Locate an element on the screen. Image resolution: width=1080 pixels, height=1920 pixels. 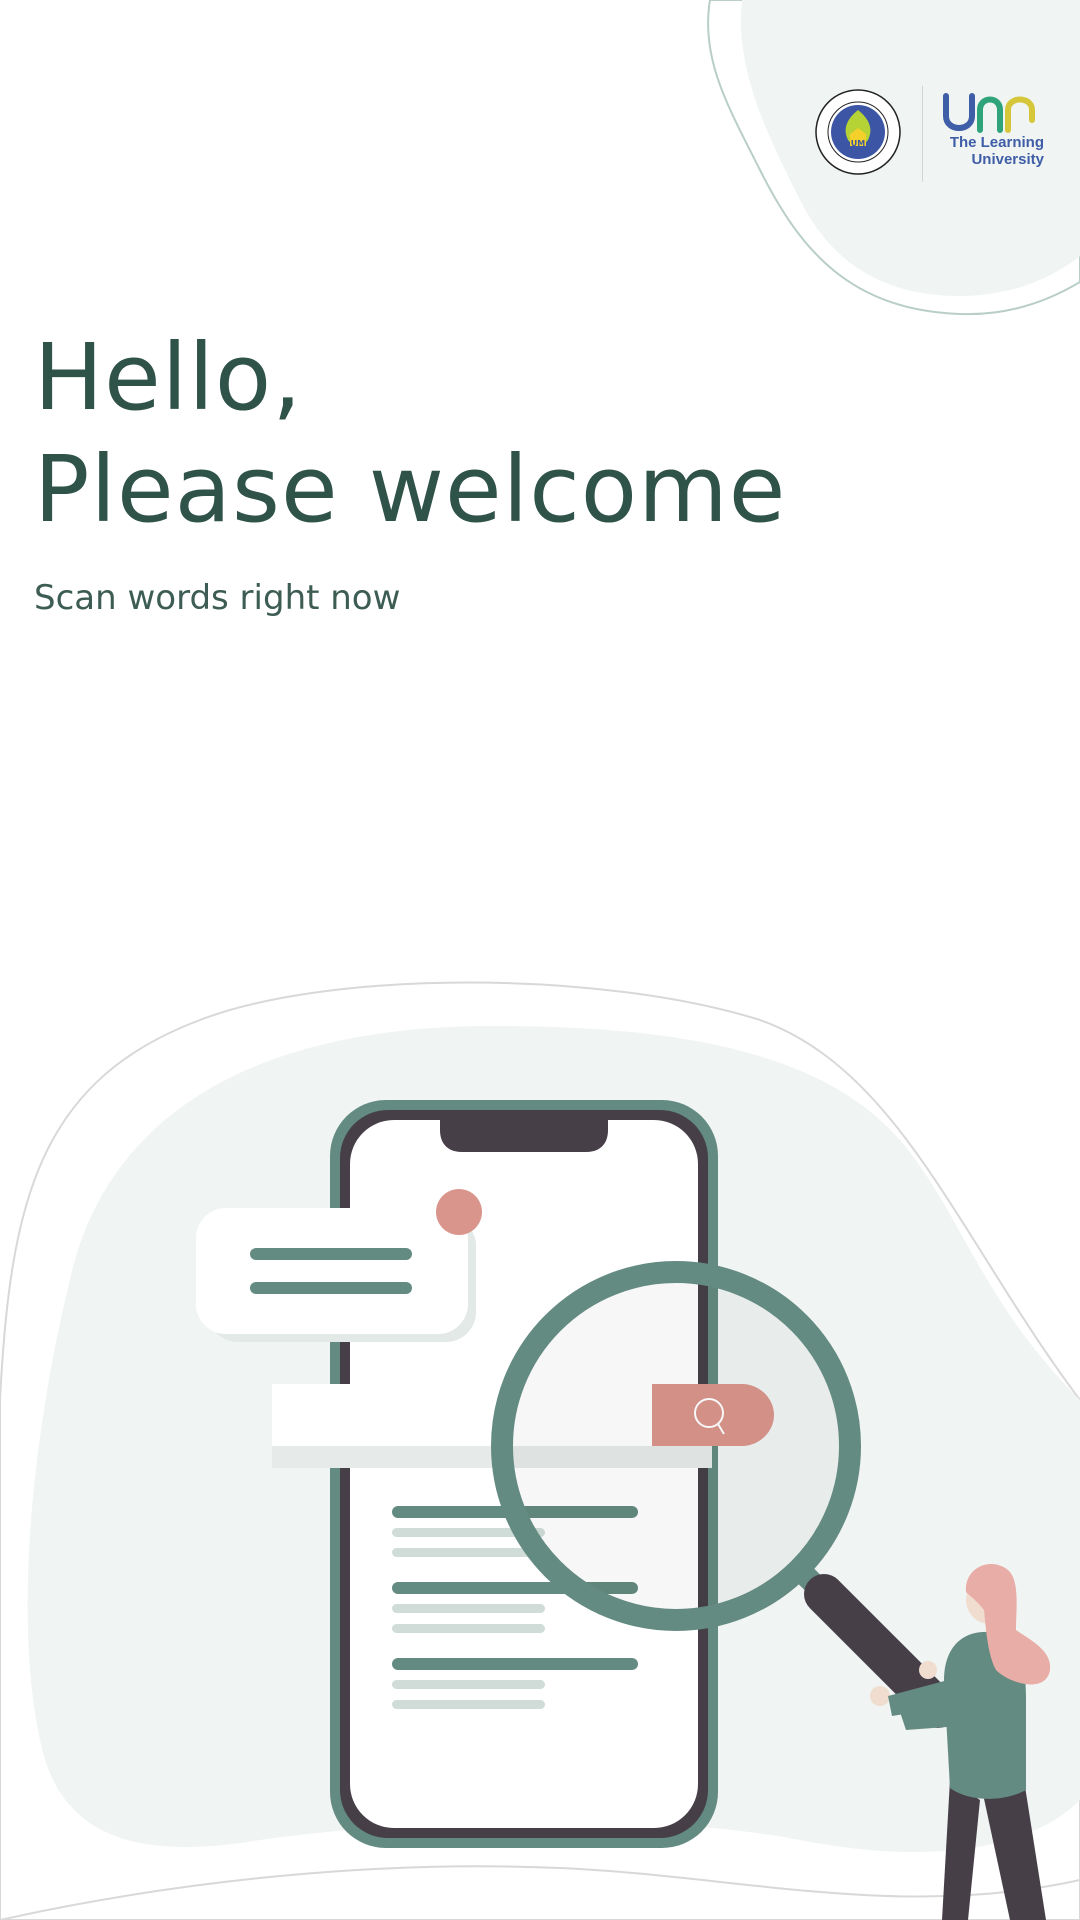
welcome-subtitle: Scan words right now is located at coordinates (217, 598).